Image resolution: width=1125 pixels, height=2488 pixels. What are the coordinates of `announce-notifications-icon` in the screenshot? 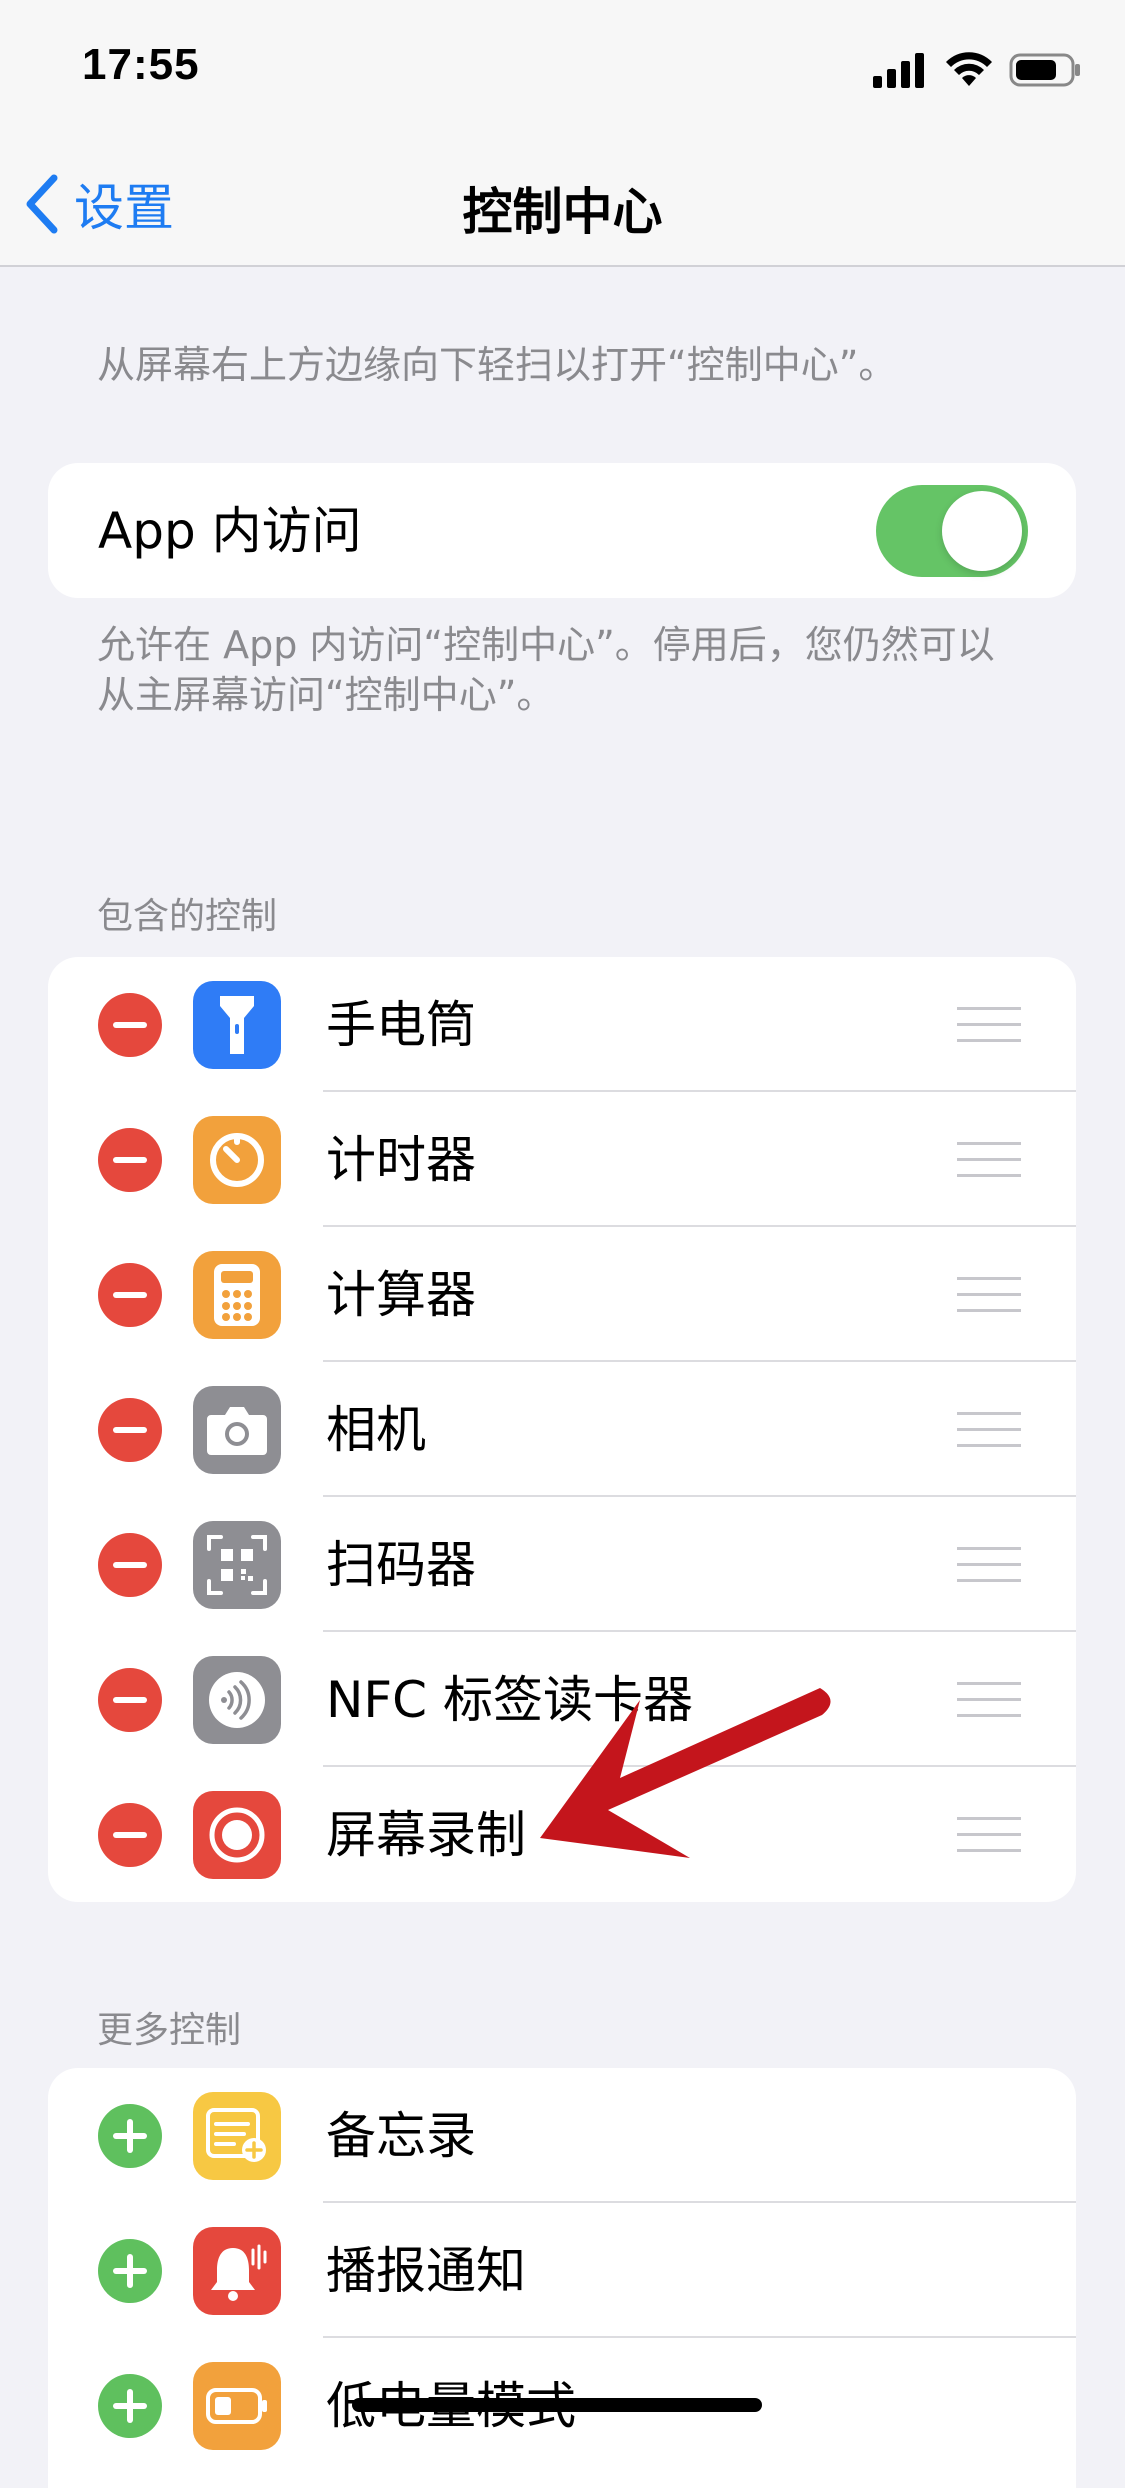 It's located at (237, 2271).